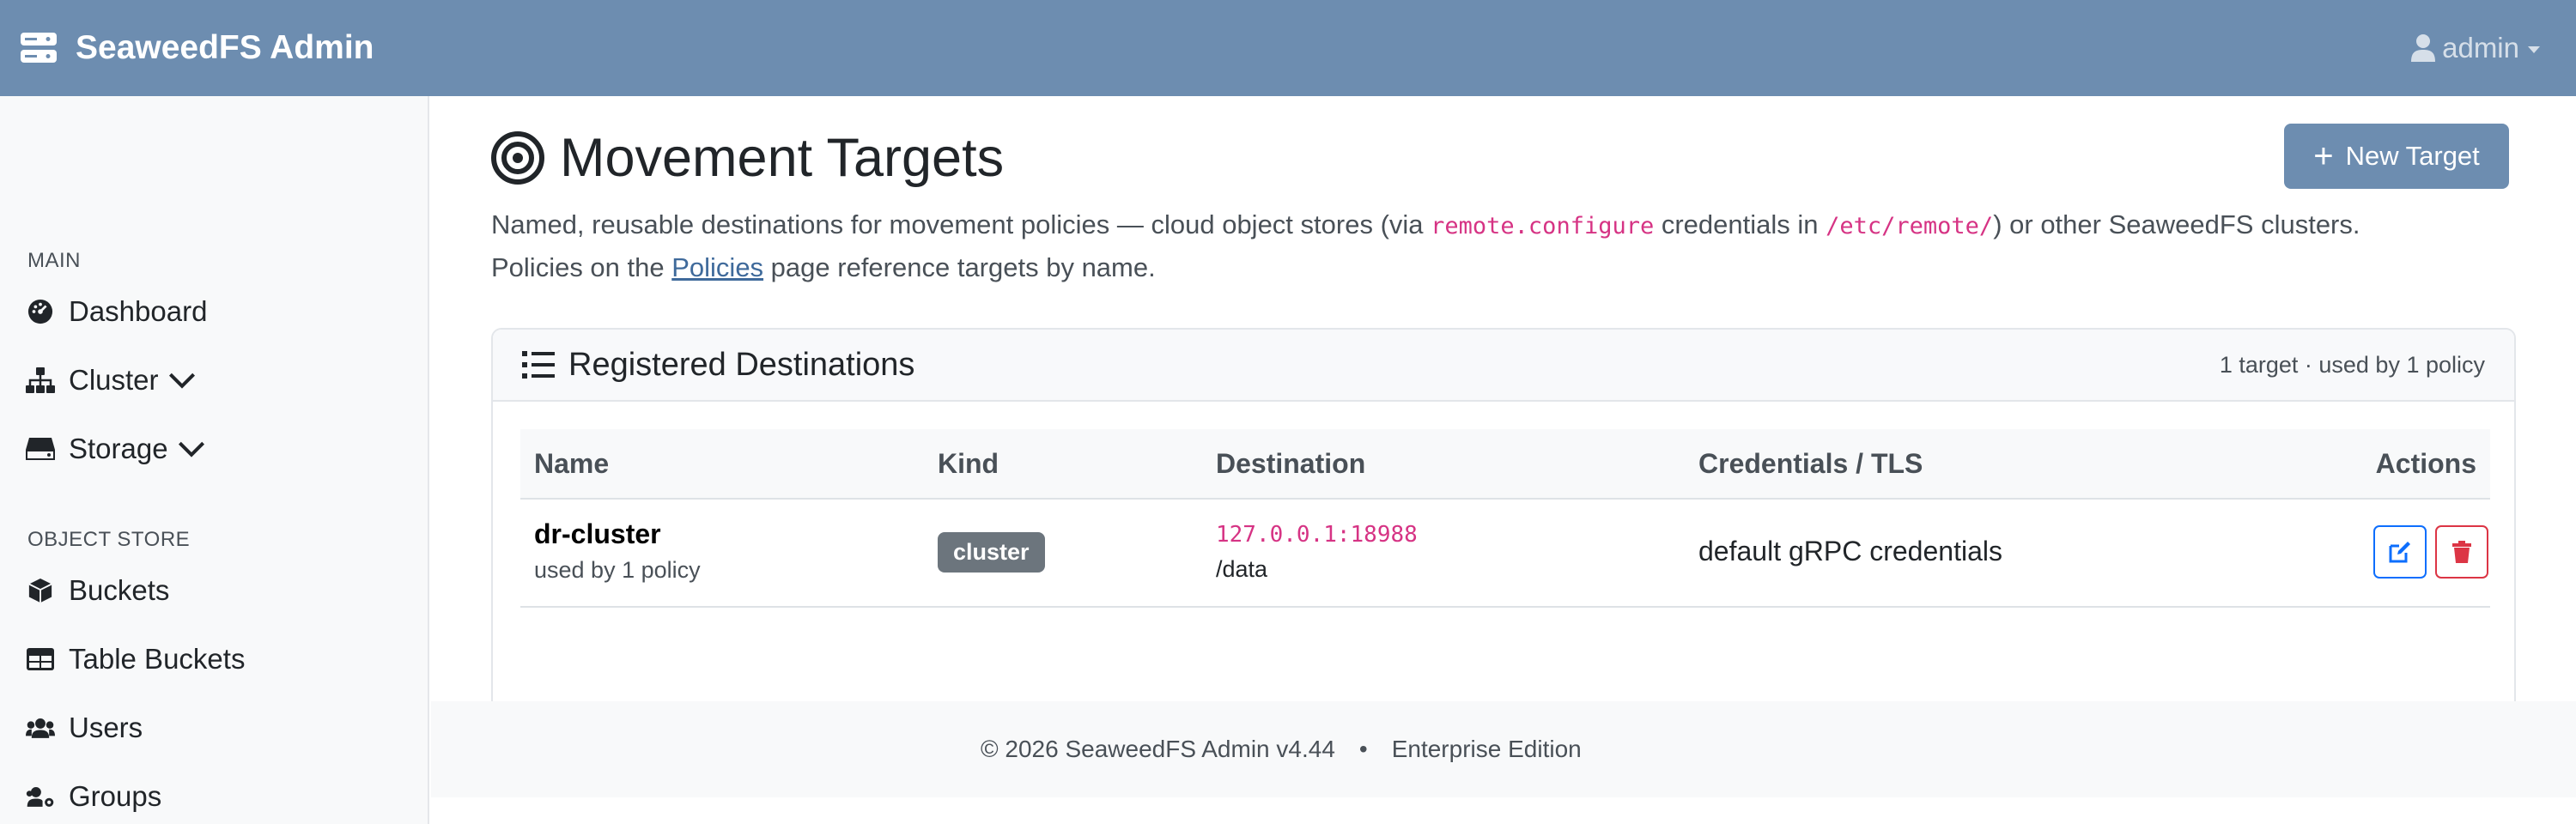  Describe the element at coordinates (782, 158) in the screenshot. I see `page-title-text: Movement Targets` at that location.